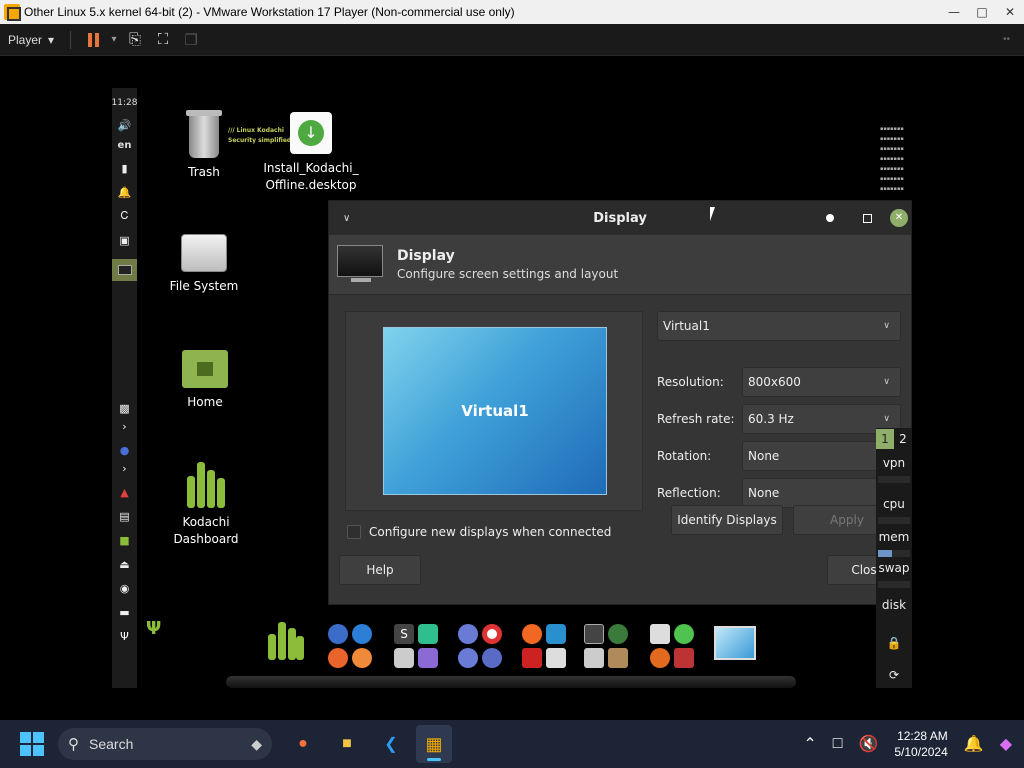 This screenshot has width=1024, height=768. Describe the element at coordinates (125, 408) in the screenshot. I see `terminal-icon: ▩` at that location.